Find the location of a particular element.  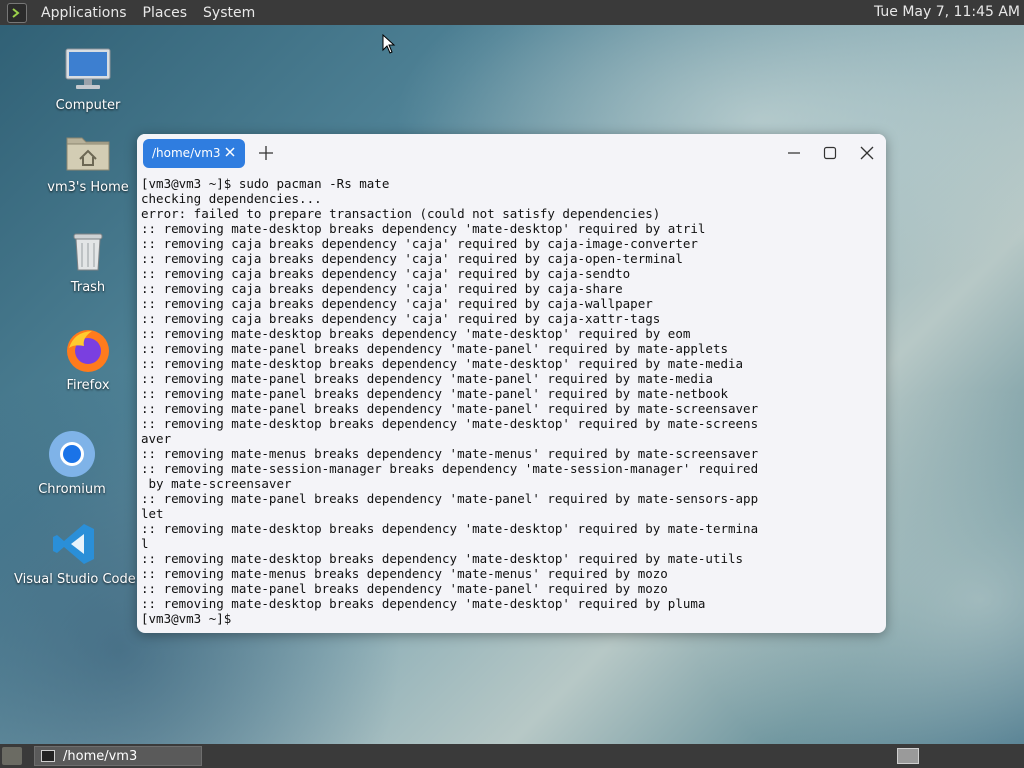

menu-places: Places is located at coordinates (165, 13).